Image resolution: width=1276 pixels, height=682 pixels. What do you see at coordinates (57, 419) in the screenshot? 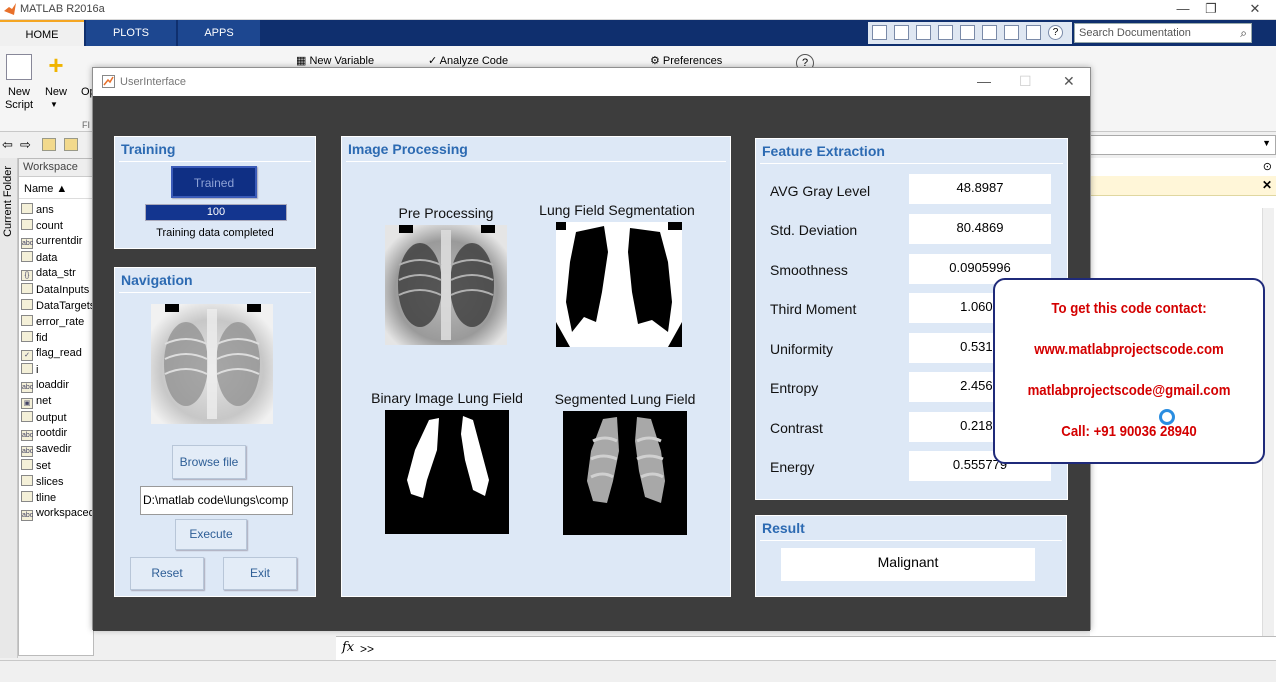
I see `workspace-item: output` at bounding box center [57, 419].